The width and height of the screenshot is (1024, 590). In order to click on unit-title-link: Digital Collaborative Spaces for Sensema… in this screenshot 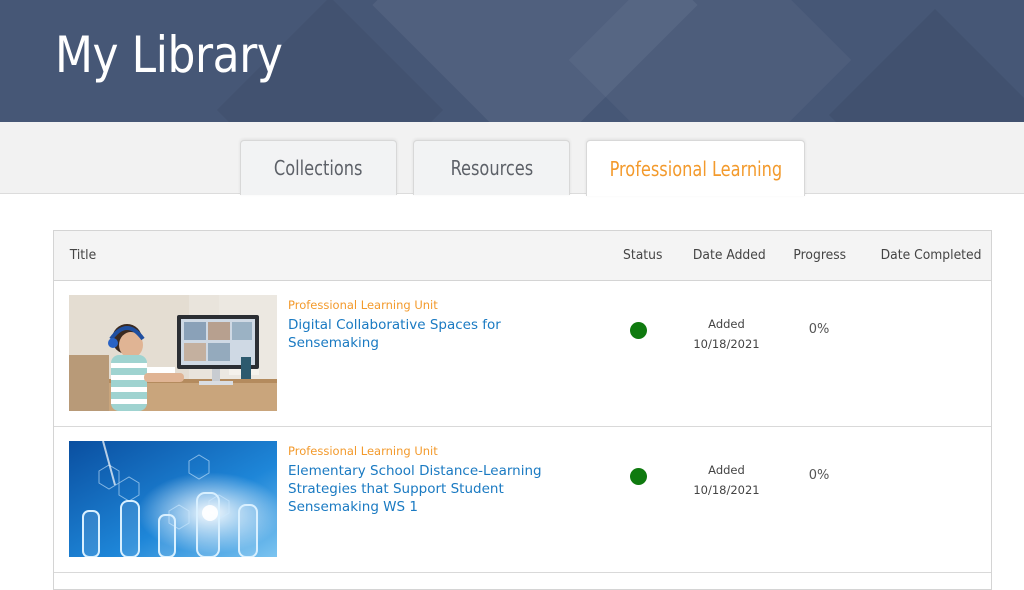, I will do `click(438, 334)`.